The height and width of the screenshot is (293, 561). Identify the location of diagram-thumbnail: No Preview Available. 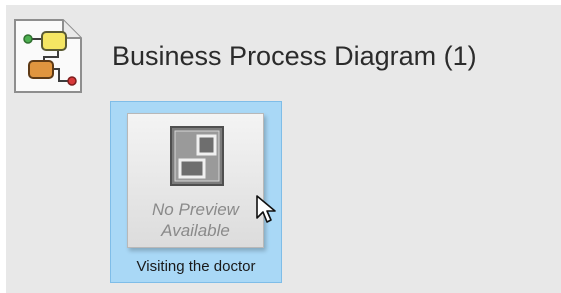
(195, 180).